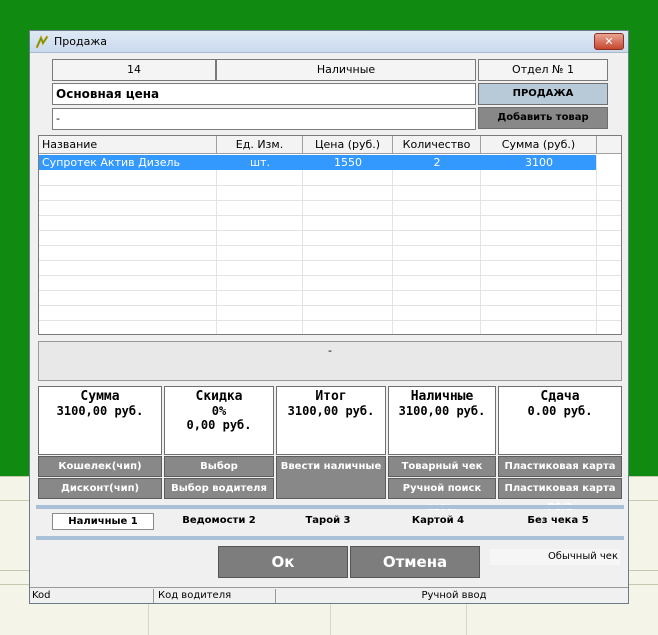 This screenshot has width=658, height=635. What do you see at coordinates (609, 41) in the screenshot?
I see `close-button: ✕` at bounding box center [609, 41].